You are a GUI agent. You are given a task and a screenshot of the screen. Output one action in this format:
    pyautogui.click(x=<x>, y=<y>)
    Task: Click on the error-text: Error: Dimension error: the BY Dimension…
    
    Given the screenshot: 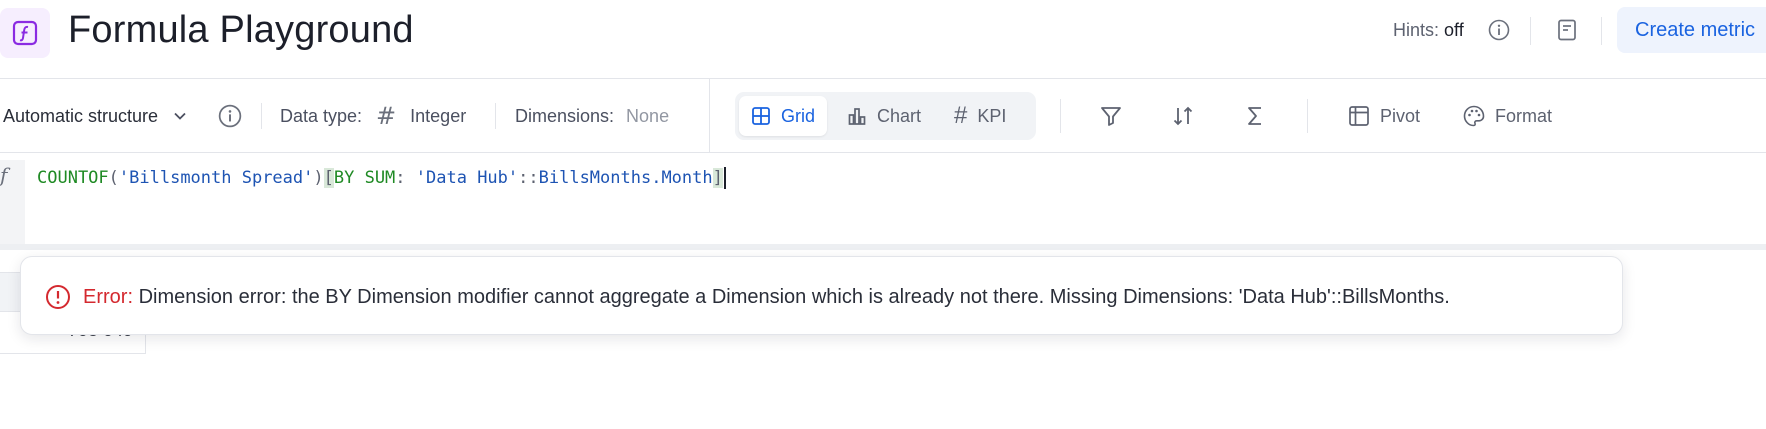 What is the action you would take?
    pyautogui.click(x=766, y=297)
    